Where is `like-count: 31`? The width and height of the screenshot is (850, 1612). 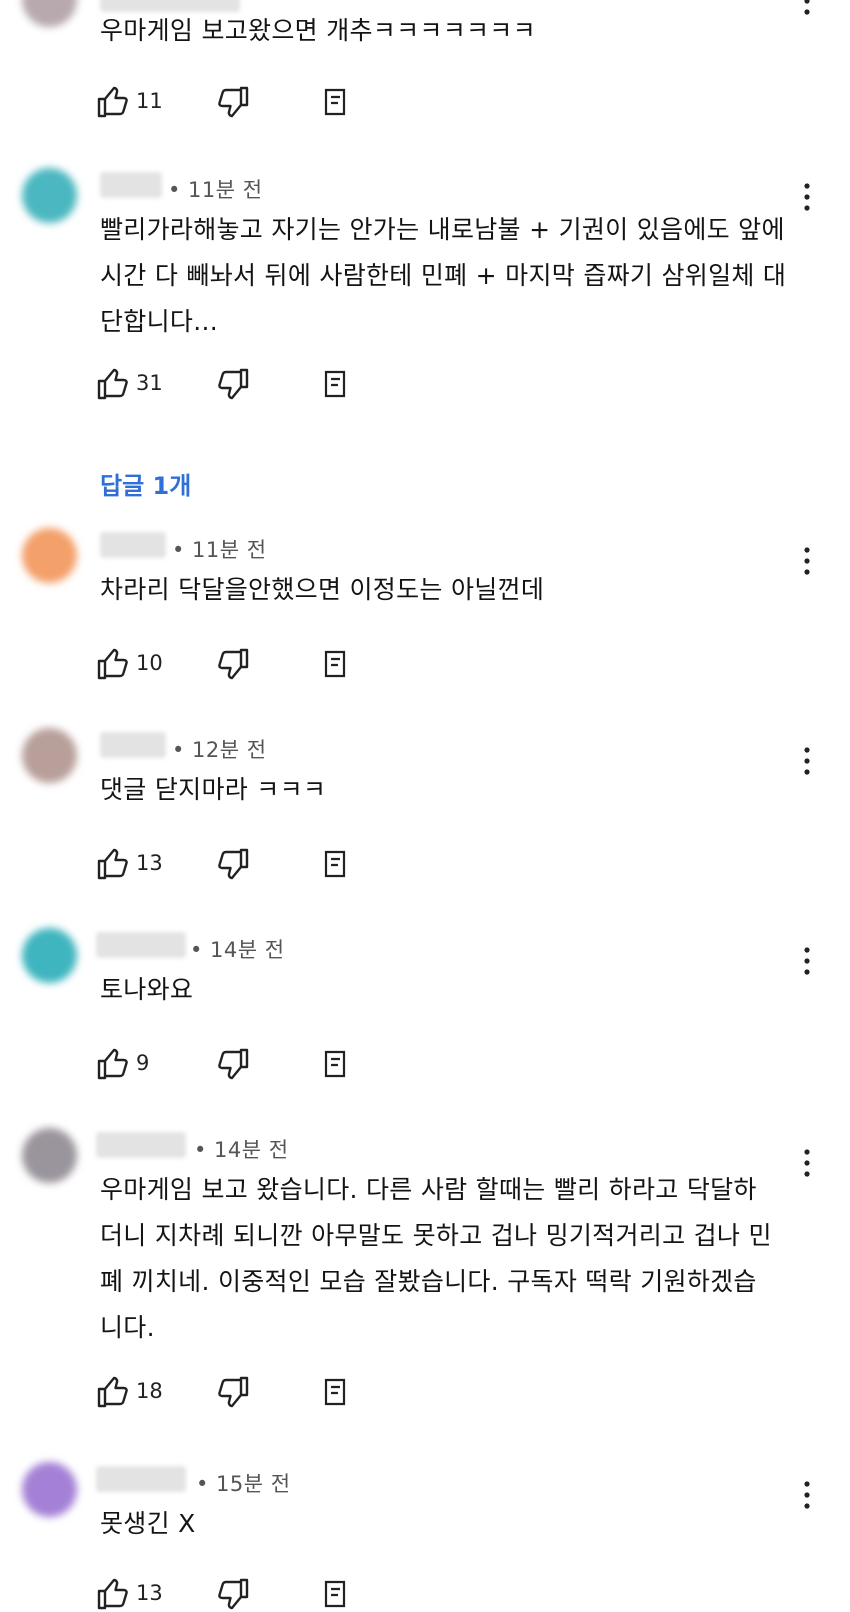
like-count: 31 is located at coordinates (149, 383).